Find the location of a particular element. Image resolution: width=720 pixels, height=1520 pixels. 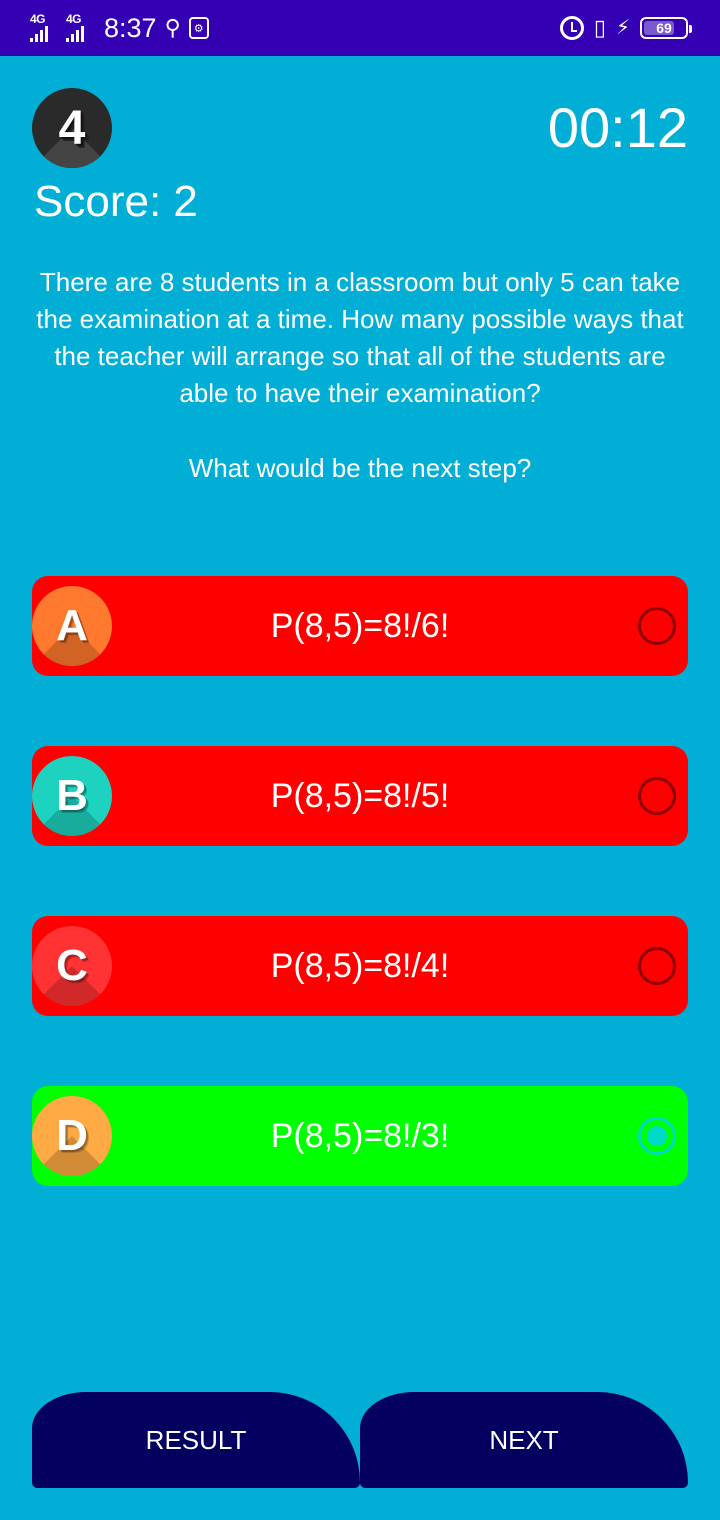

option-text: P(8,5)=8!/3! is located at coordinates (360, 1136).